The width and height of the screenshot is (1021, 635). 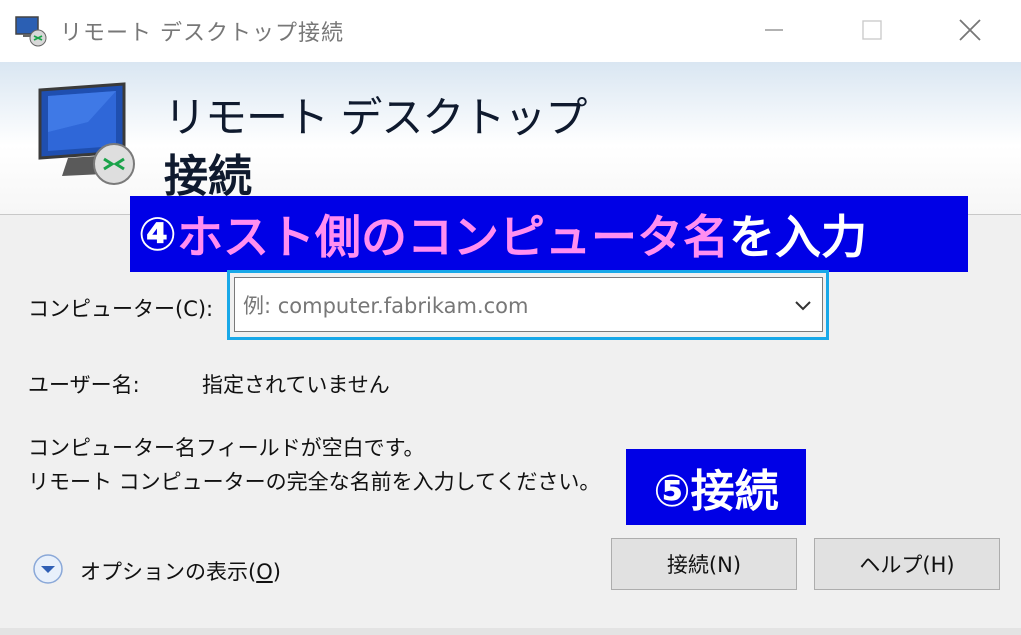 I want to click on maximize-button, so click(x=872, y=30).